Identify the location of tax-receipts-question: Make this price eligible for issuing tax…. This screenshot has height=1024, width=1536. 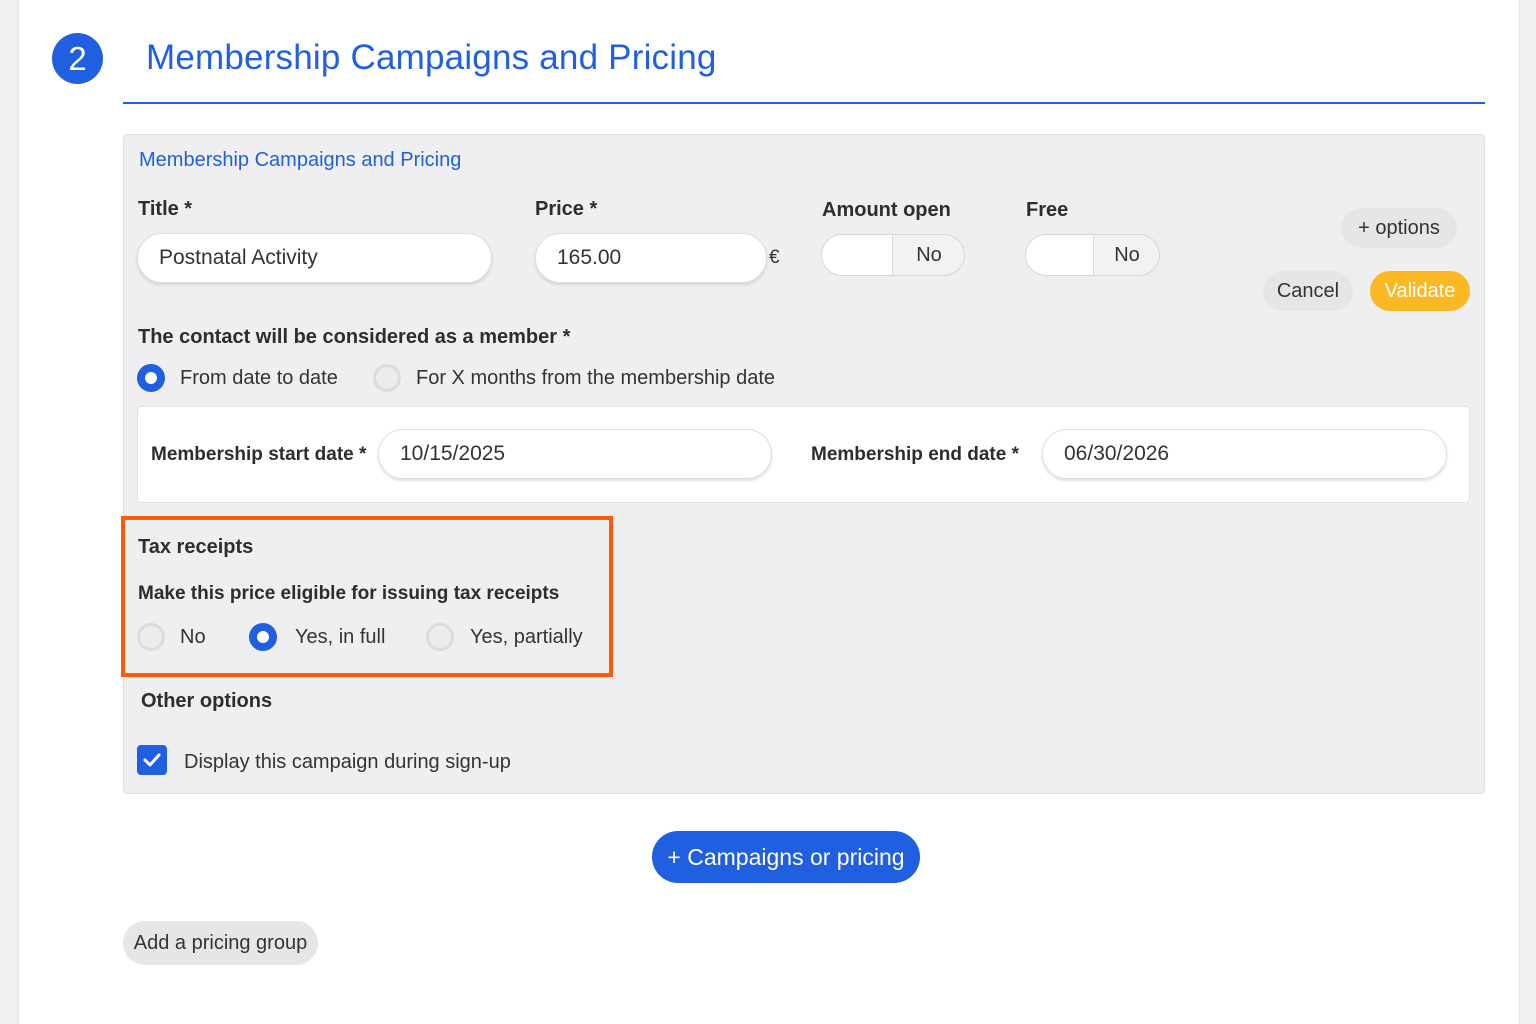
(349, 593).